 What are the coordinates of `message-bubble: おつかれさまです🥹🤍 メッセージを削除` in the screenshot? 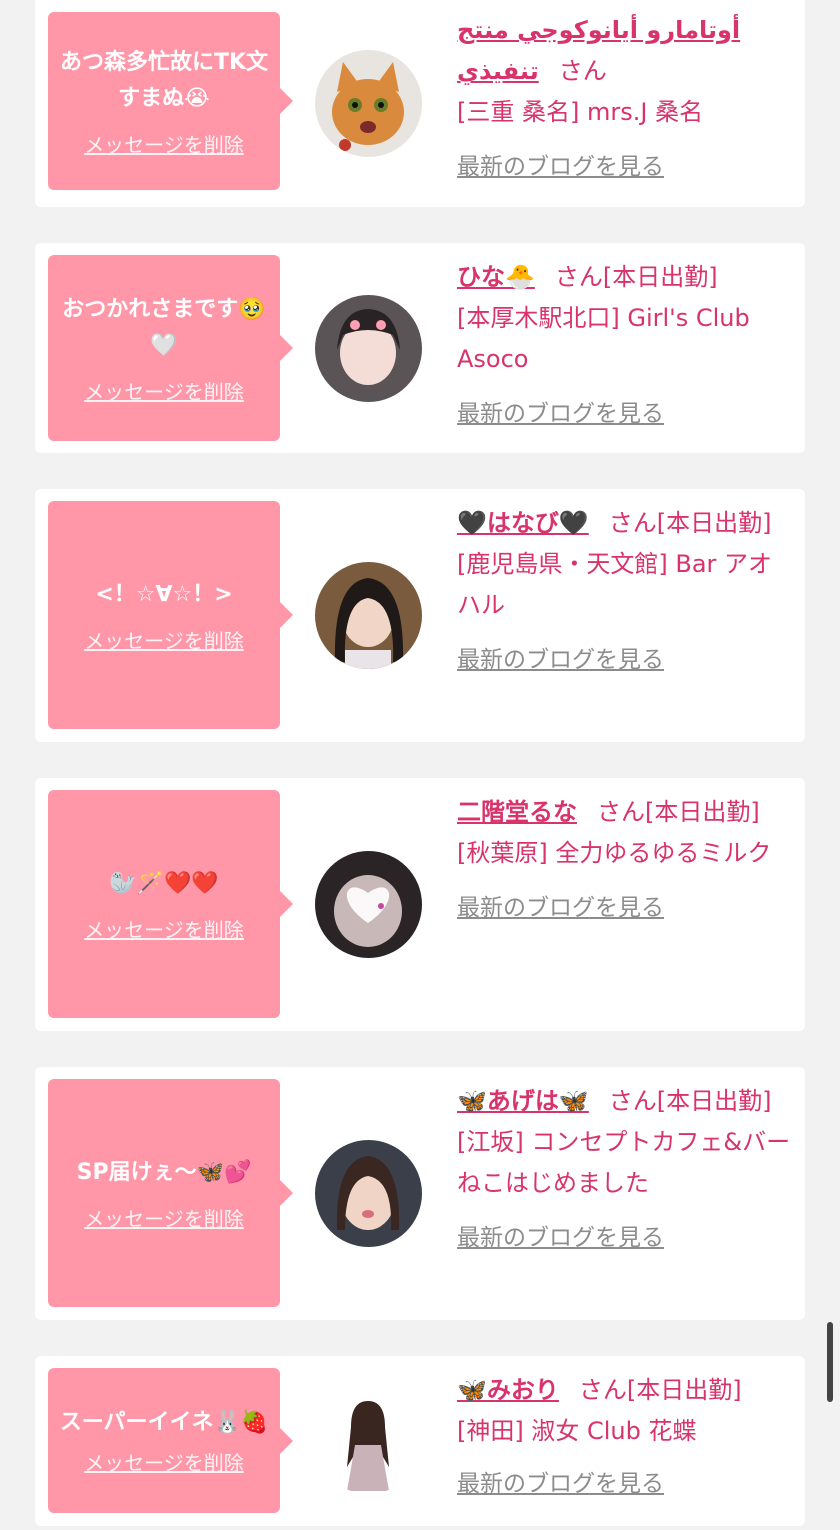 It's located at (170, 348).